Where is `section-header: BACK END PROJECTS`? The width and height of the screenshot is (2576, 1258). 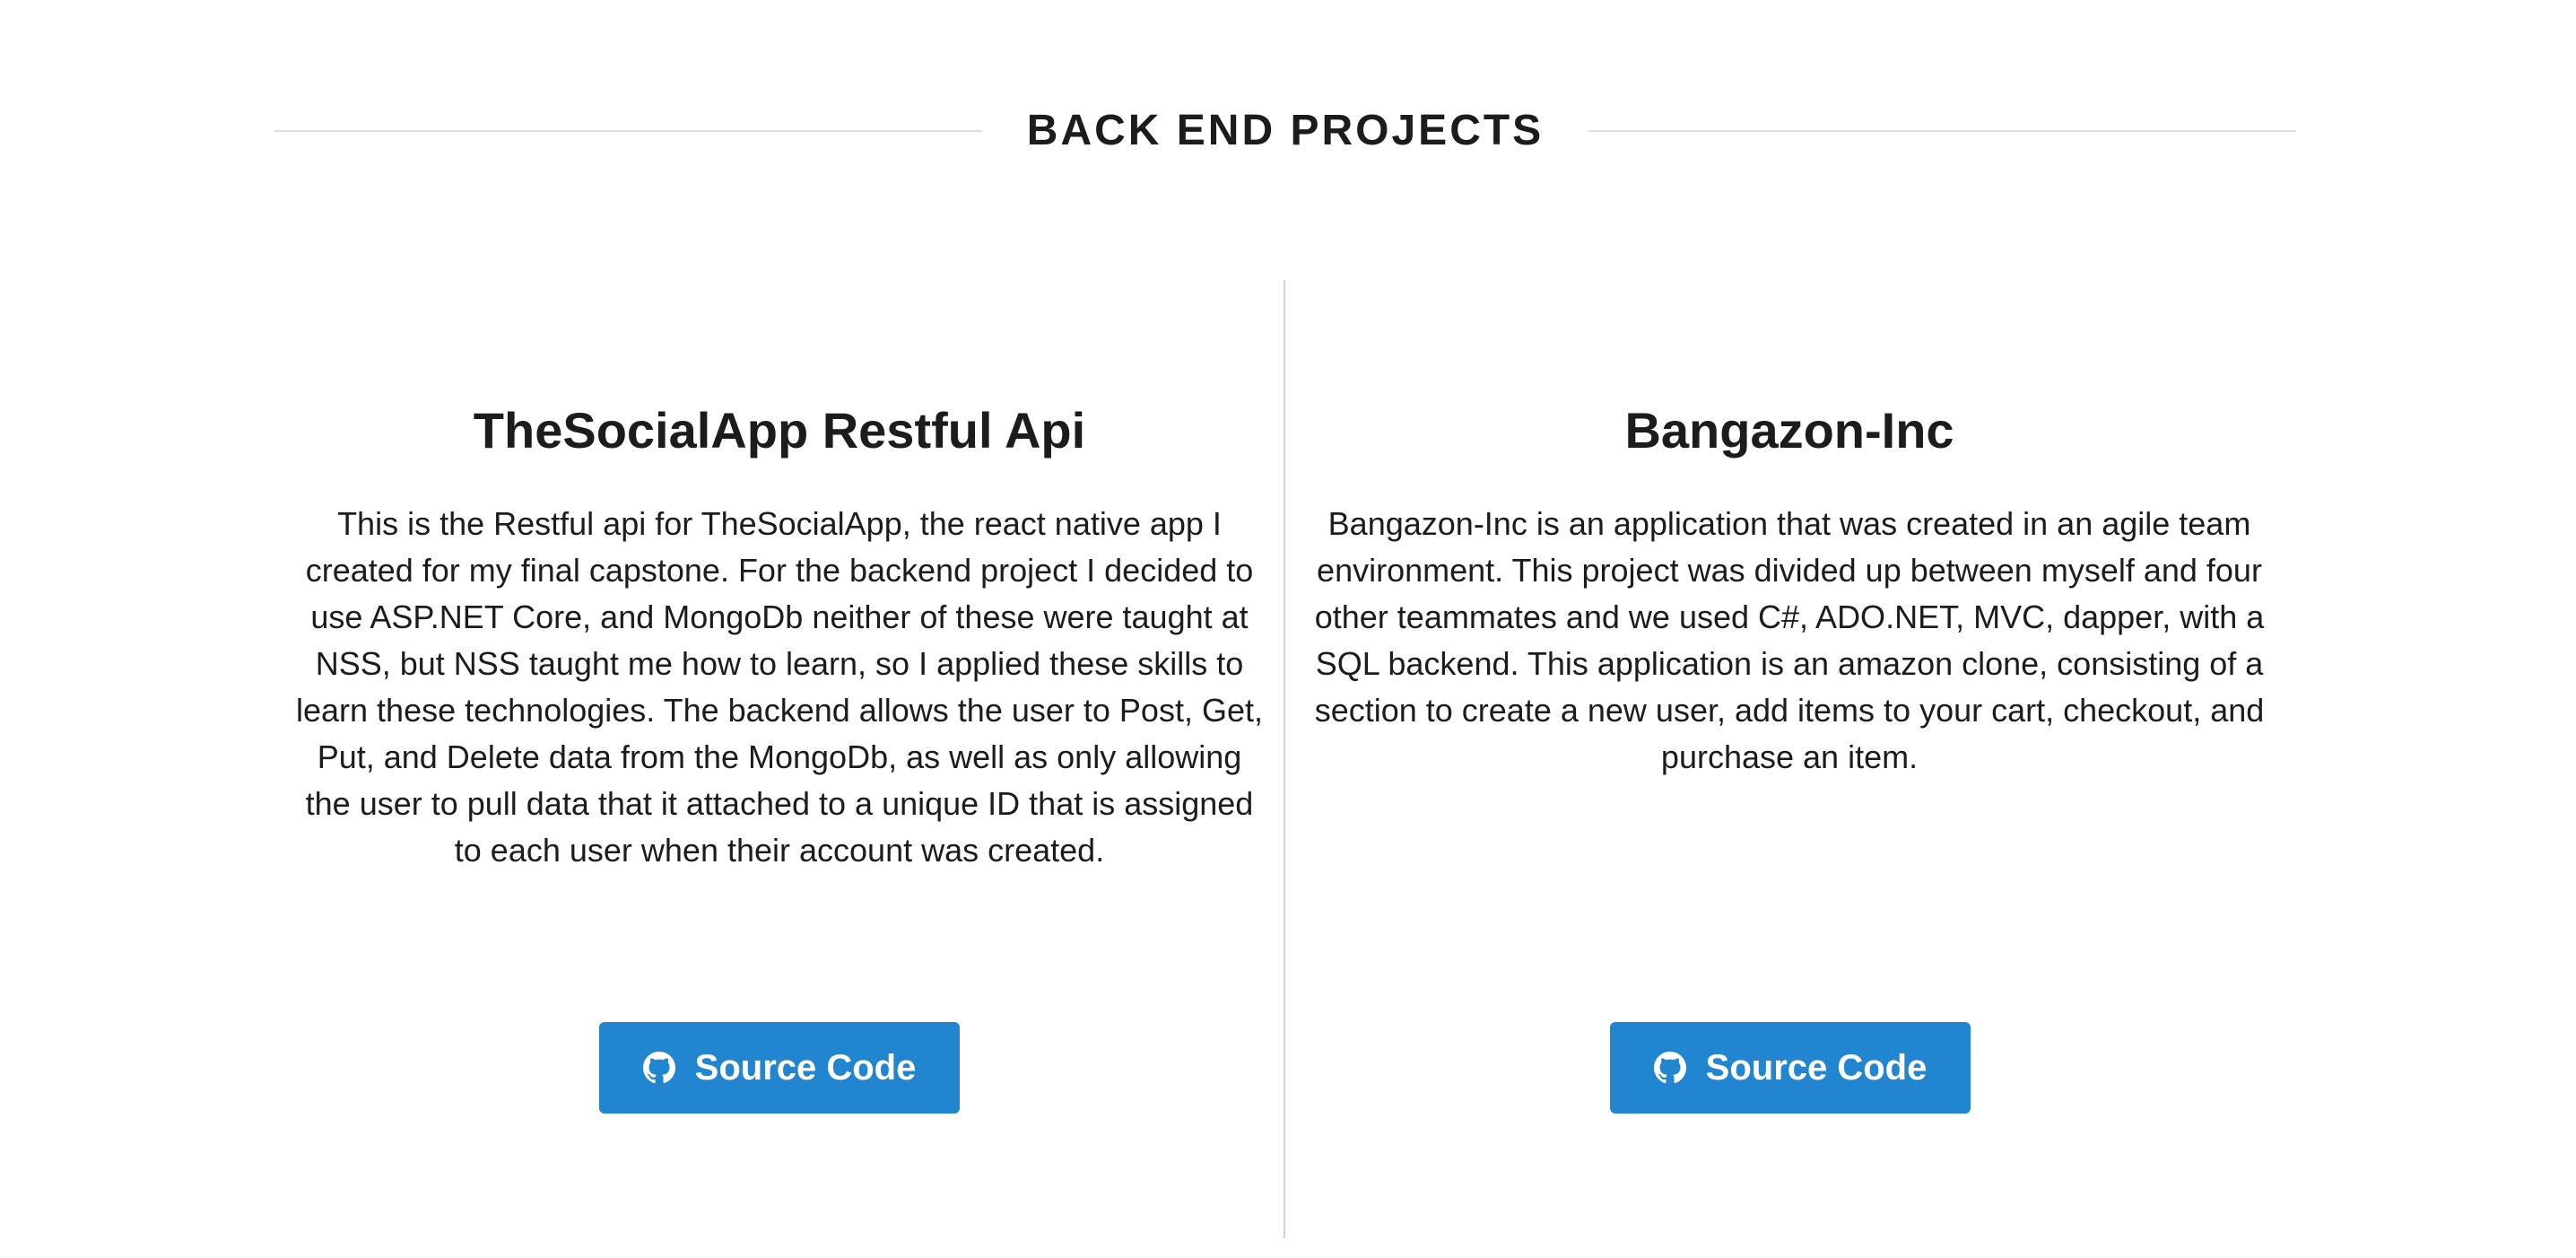 section-header: BACK END PROJECTS is located at coordinates (1285, 131).